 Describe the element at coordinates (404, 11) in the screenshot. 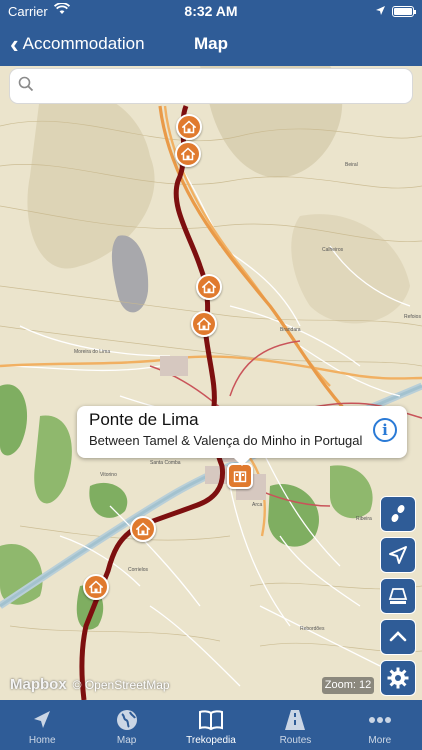

I see `battery-icon` at that location.